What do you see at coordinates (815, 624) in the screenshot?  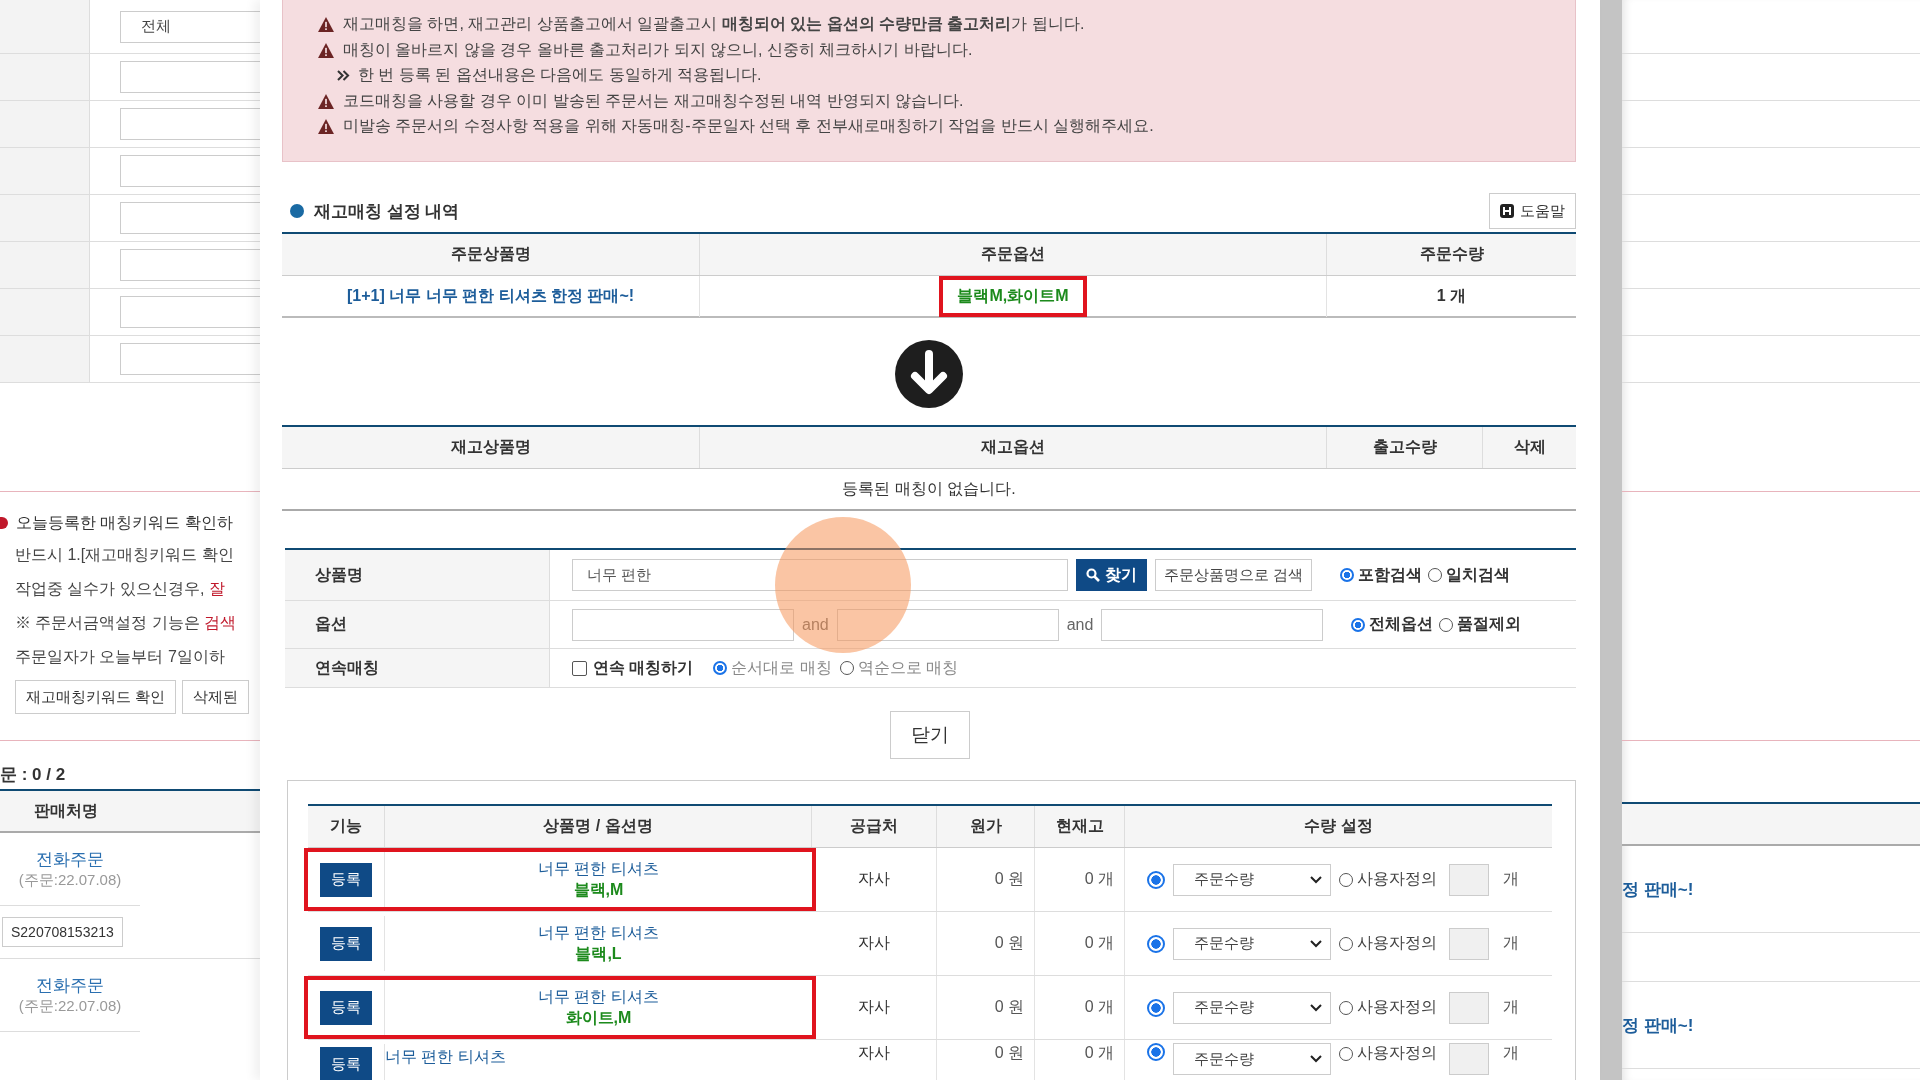 I see `and-label: and` at bounding box center [815, 624].